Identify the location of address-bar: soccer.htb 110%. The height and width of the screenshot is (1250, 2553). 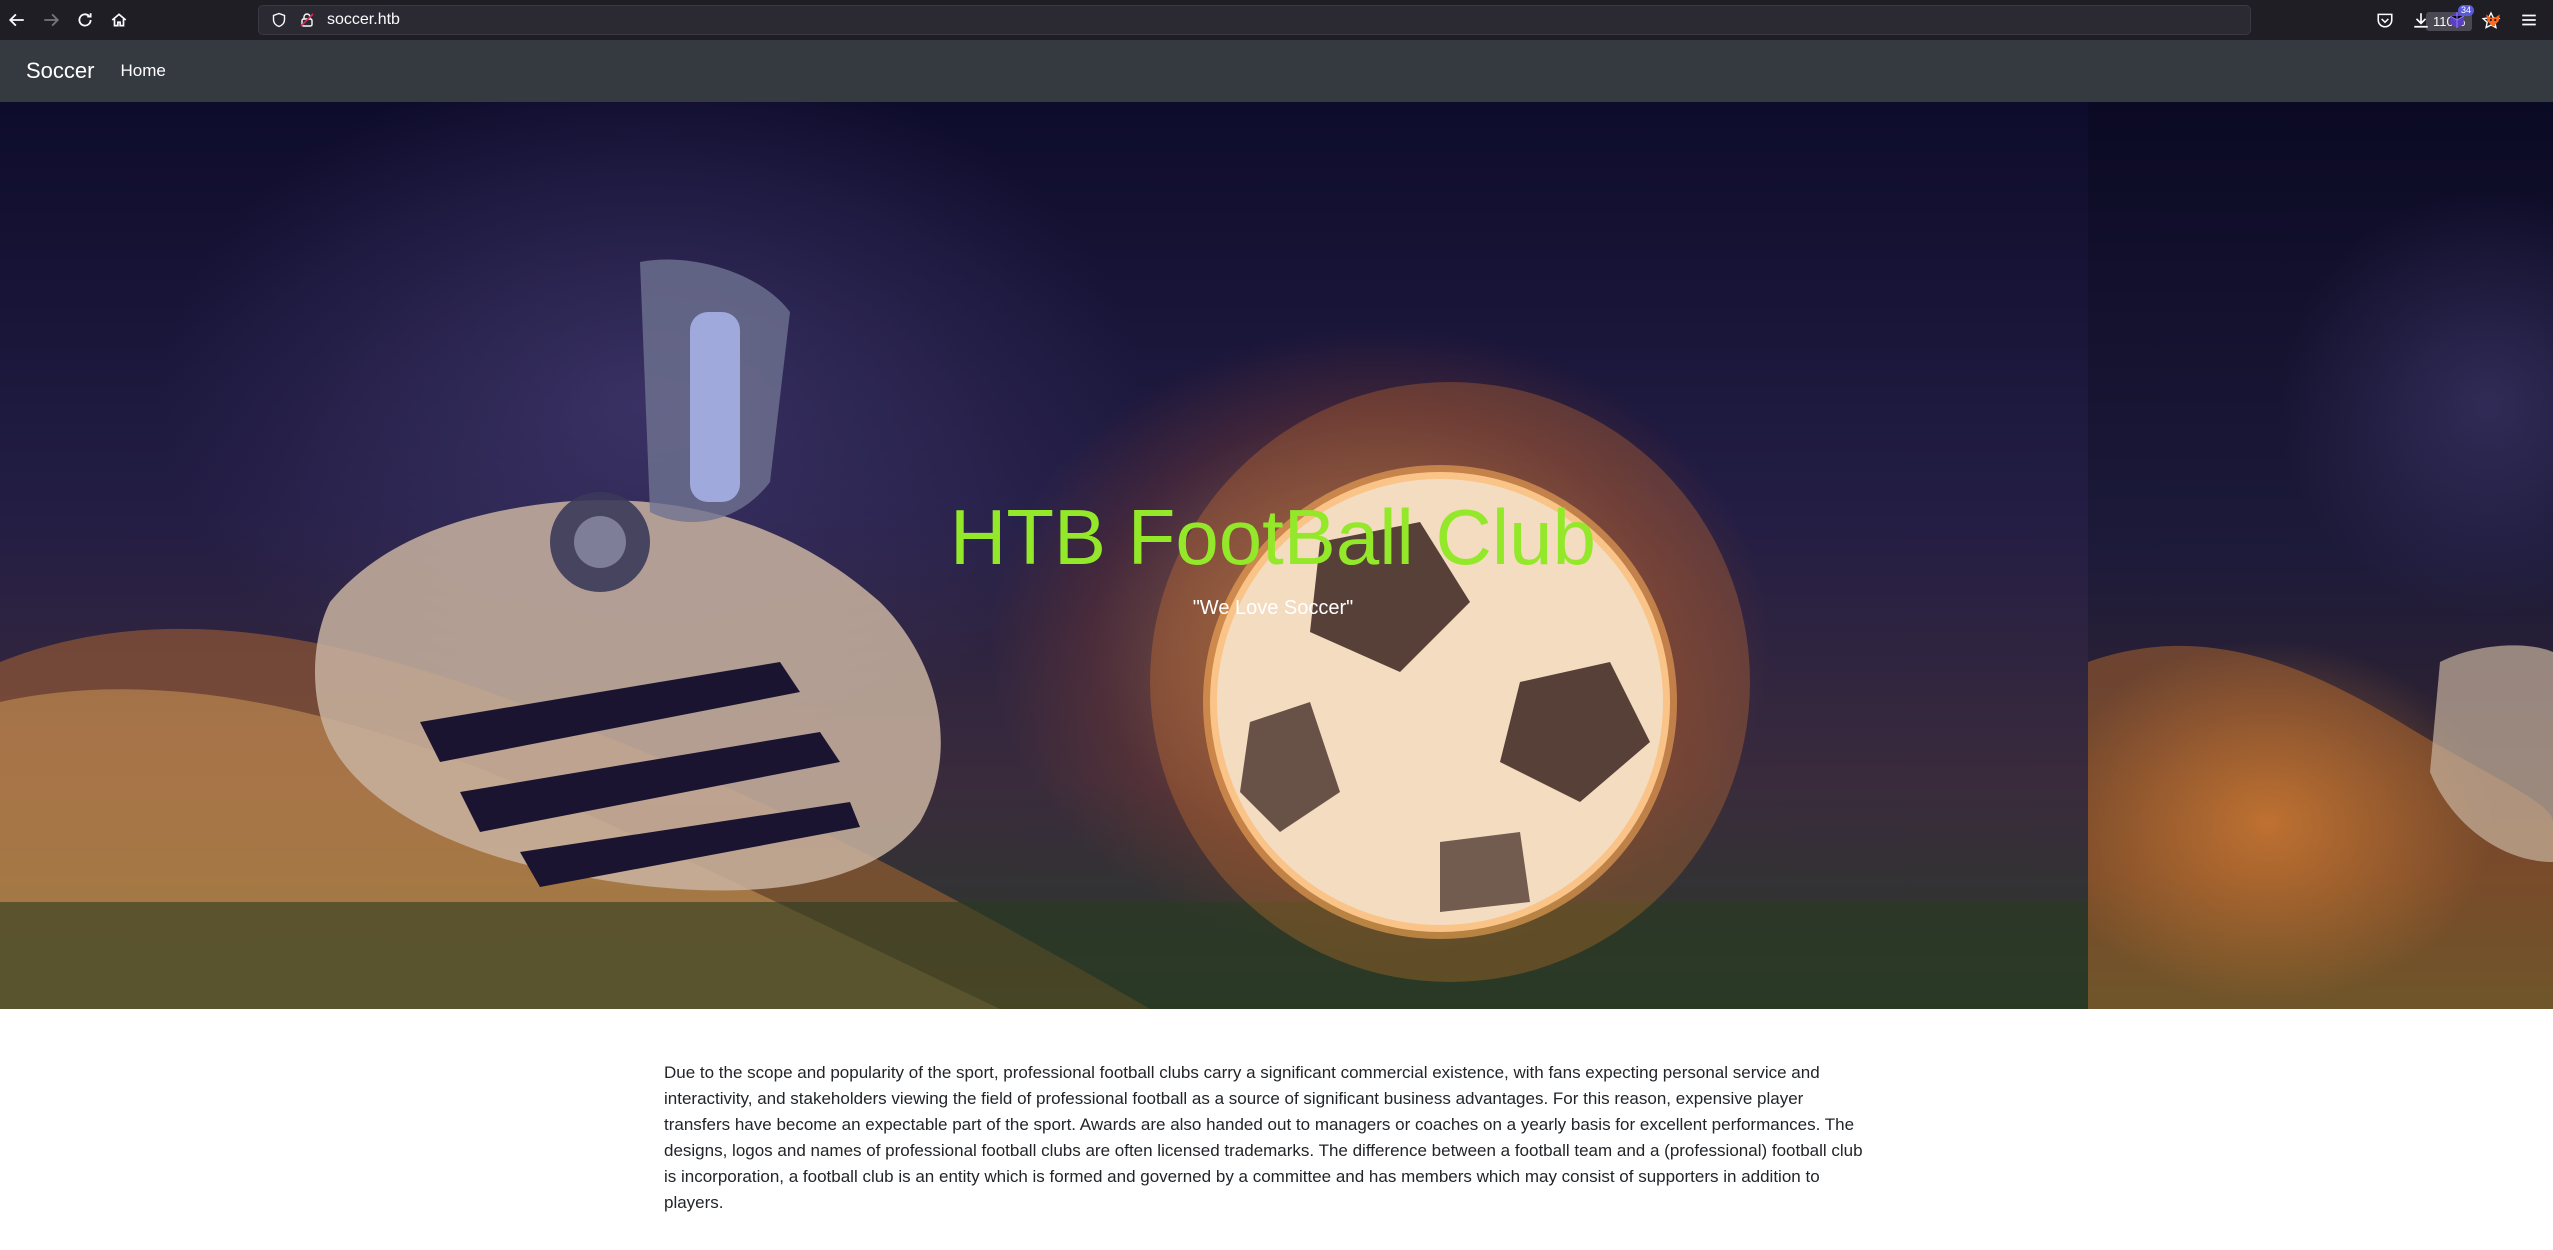
(1379, 20).